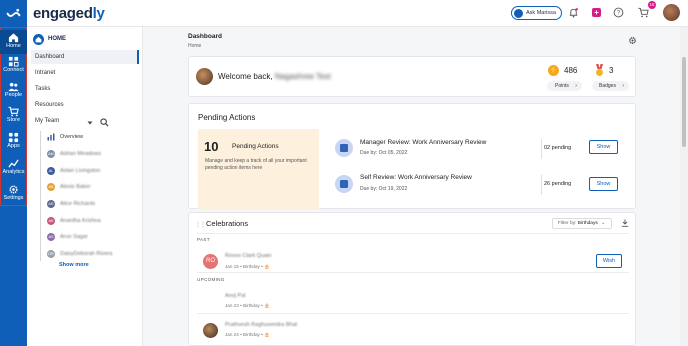 This screenshot has height=346, width=688. I want to click on rail-label: People, so click(13, 95).